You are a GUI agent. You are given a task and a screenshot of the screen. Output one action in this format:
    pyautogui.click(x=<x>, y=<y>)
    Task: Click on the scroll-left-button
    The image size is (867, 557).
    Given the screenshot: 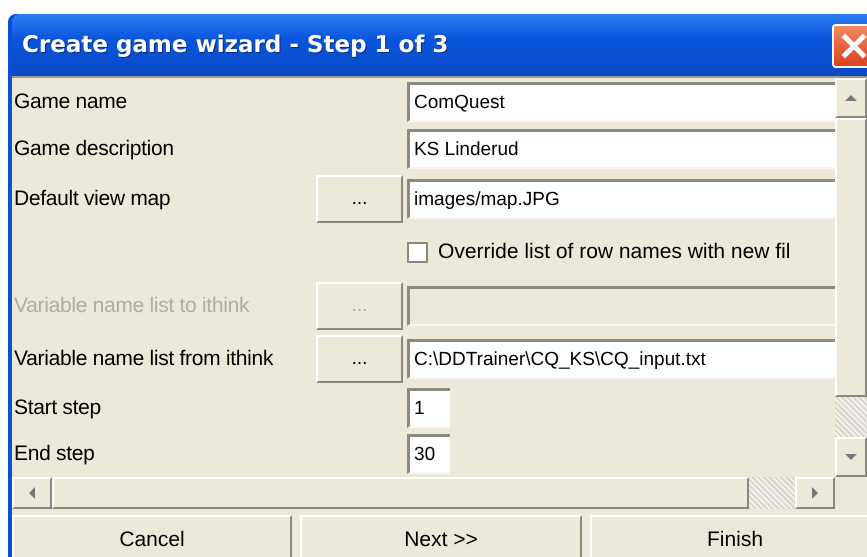 What is the action you would take?
    pyautogui.click(x=32, y=493)
    